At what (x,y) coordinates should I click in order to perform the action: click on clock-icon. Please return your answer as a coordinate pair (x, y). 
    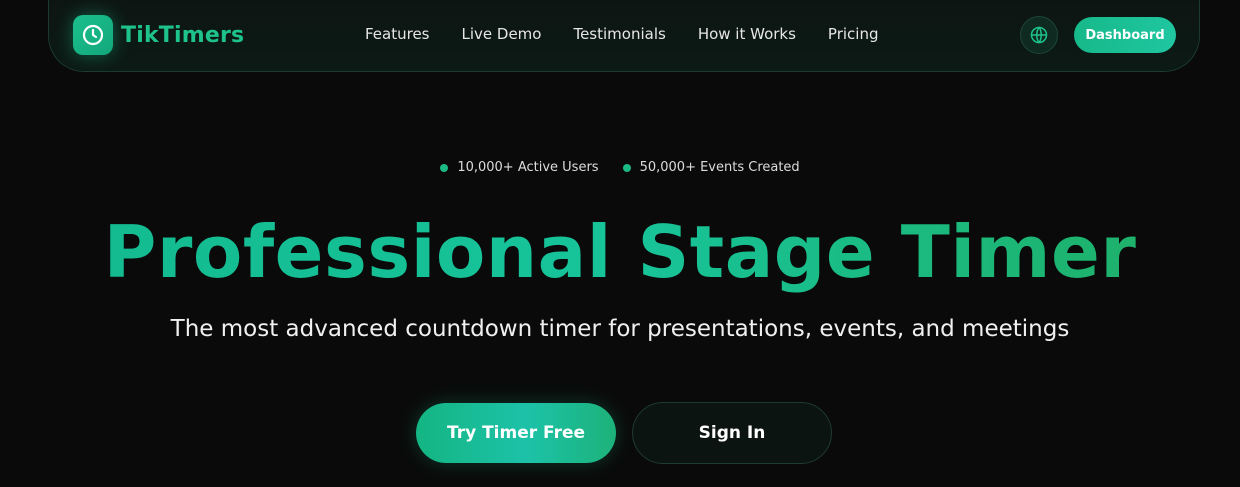
    Looking at the image, I should click on (93, 35).